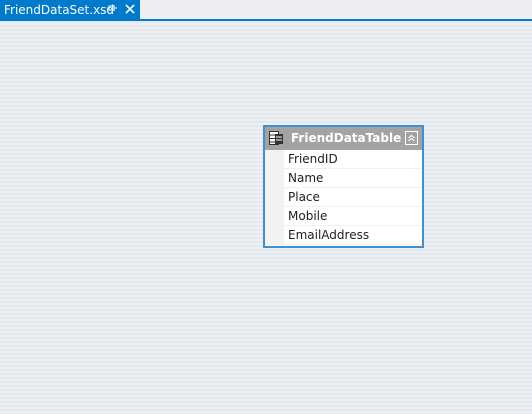 The image size is (532, 414). I want to click on column-row: Mobile, so click(343, 216).